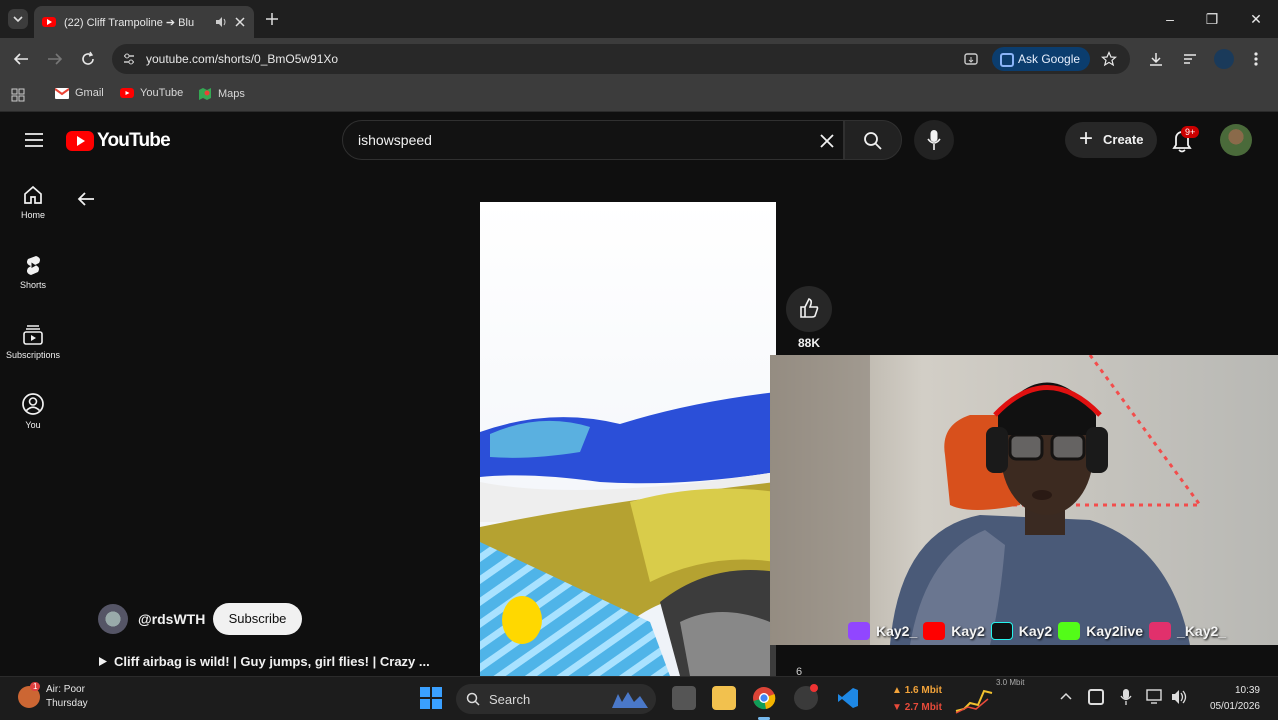 This screenshot has height=720, width=1278. Describe the element at coordinates (55, 59) in the screenshot. I see `forward-arrow-icon` at that location.